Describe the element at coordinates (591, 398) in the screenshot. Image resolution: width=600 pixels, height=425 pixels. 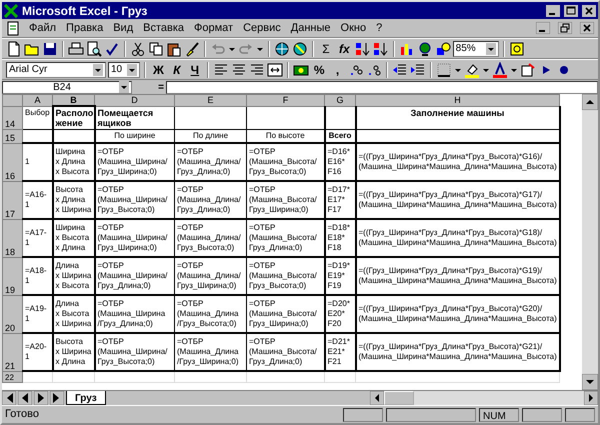
I see `scroll-right-icon` at that location.